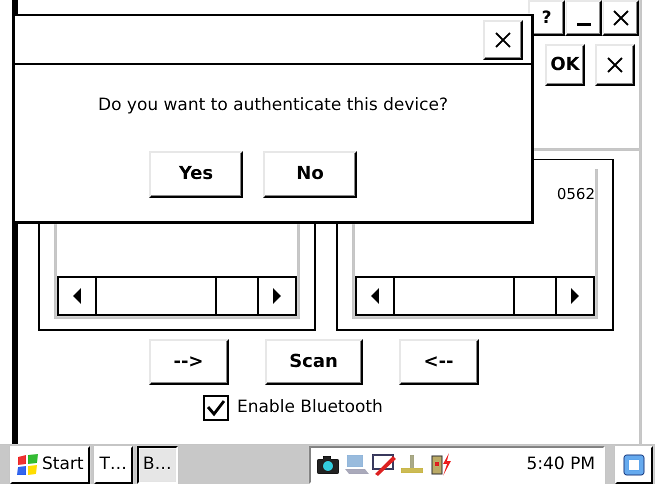  Describe the element at coordinates (438, 362) in the screenshot. I see `move-left-button: <--` at that location.